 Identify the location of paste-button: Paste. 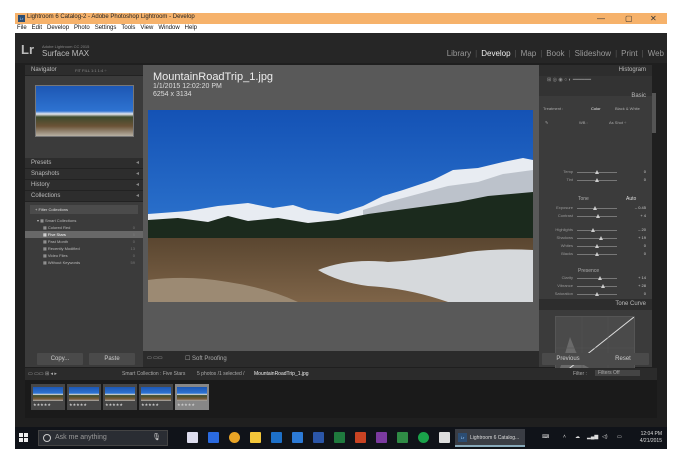
(112, 359).